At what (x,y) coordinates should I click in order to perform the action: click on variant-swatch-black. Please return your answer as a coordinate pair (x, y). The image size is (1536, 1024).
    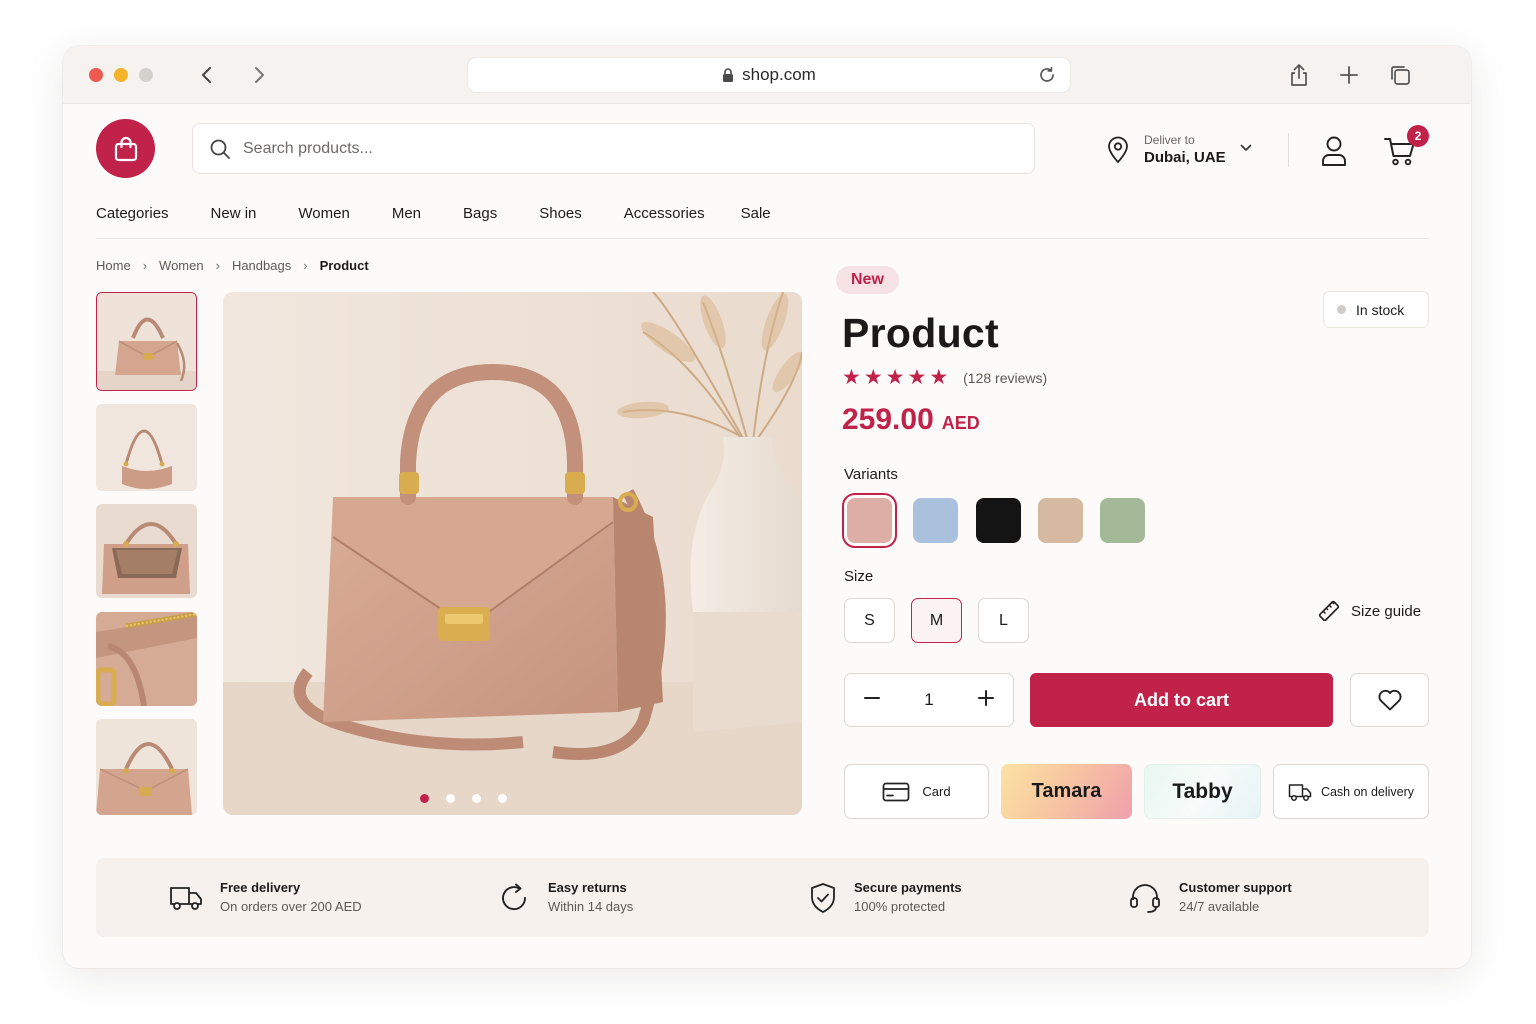
    Looking at the image, I should click on (998, 520).